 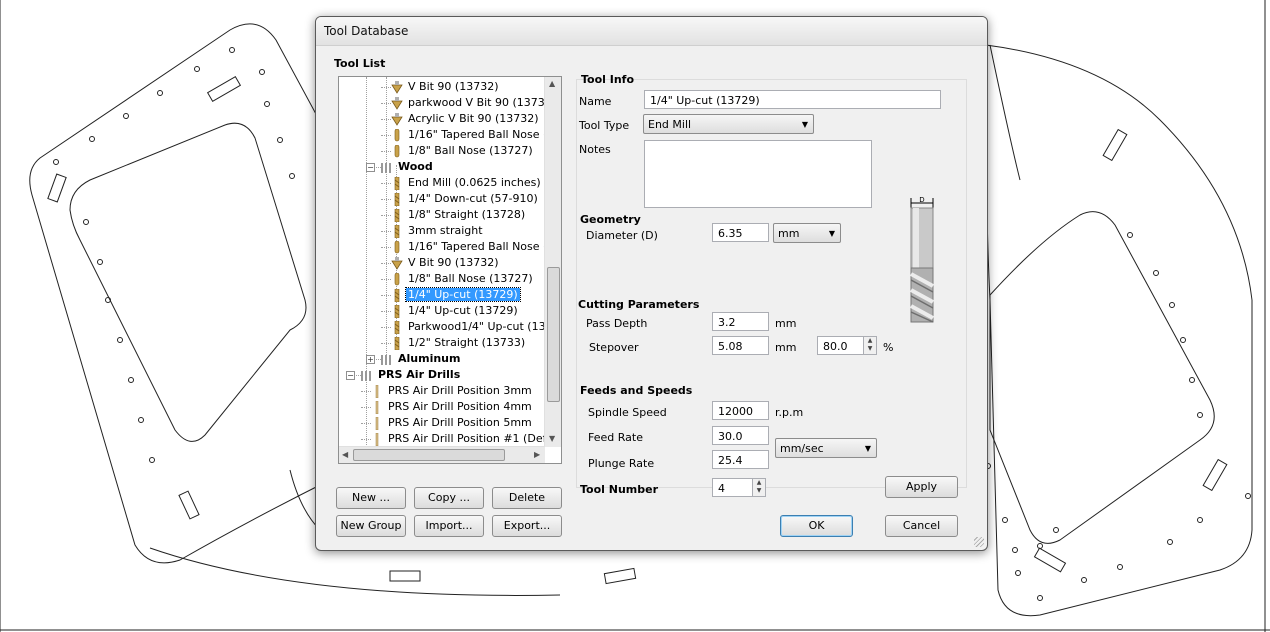 What do you see at coordinates (470, 150) in the screenshot?
I see `tree-item-label: 1/8" Ball Nose (13727)` at bounding box center [470, 150].